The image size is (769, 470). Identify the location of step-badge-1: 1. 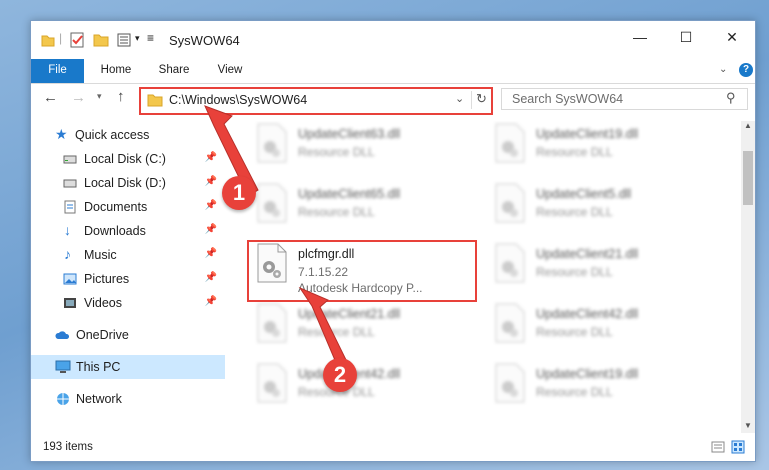
(239, 193).